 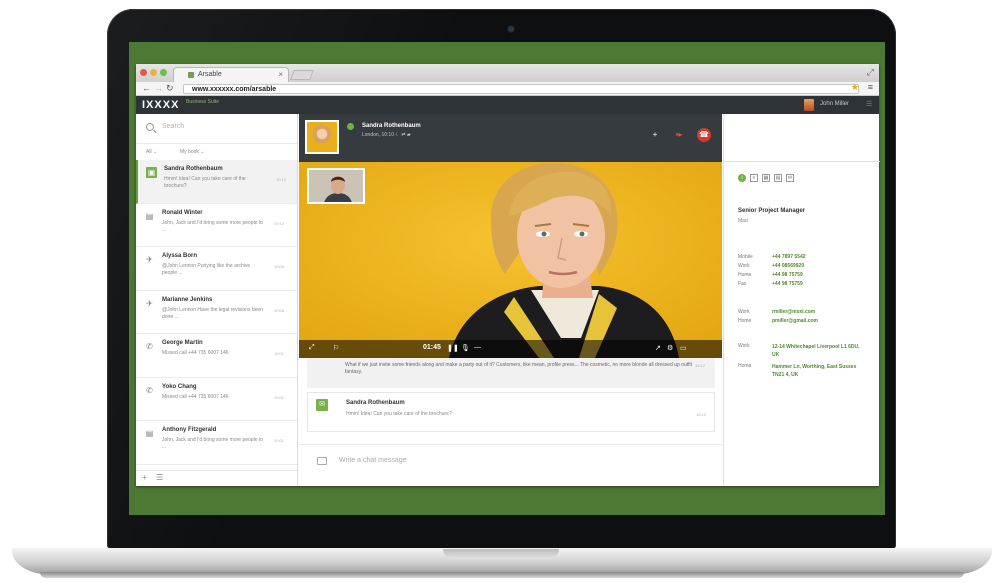 I want to click on user-name: John Miller, so click(x=834, y=104).